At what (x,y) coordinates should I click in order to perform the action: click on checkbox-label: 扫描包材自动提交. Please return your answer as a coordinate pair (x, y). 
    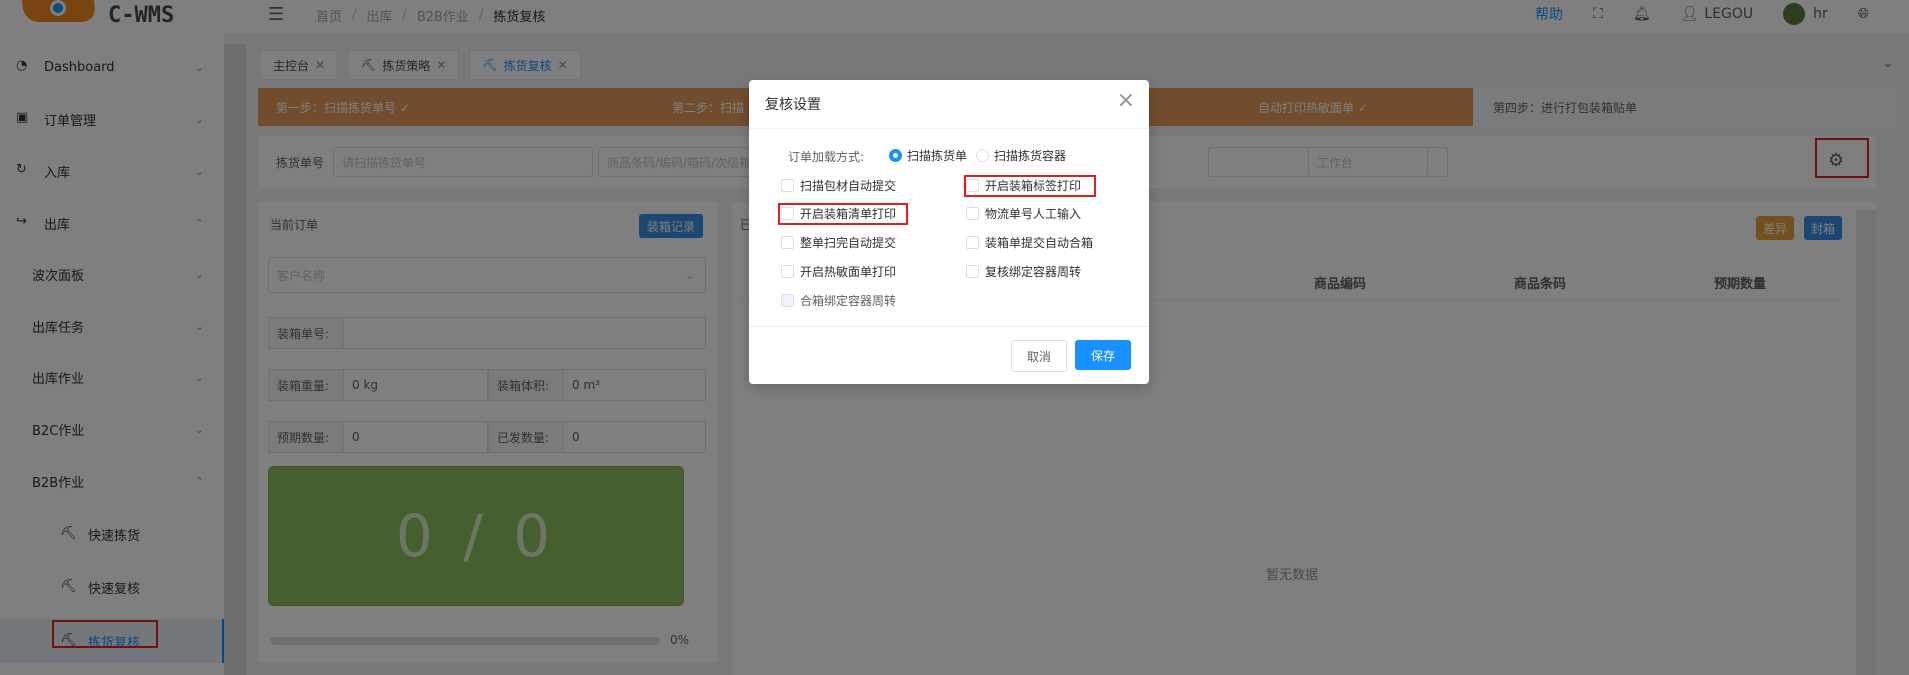
    Looking at the image, I should click on (848, 186).